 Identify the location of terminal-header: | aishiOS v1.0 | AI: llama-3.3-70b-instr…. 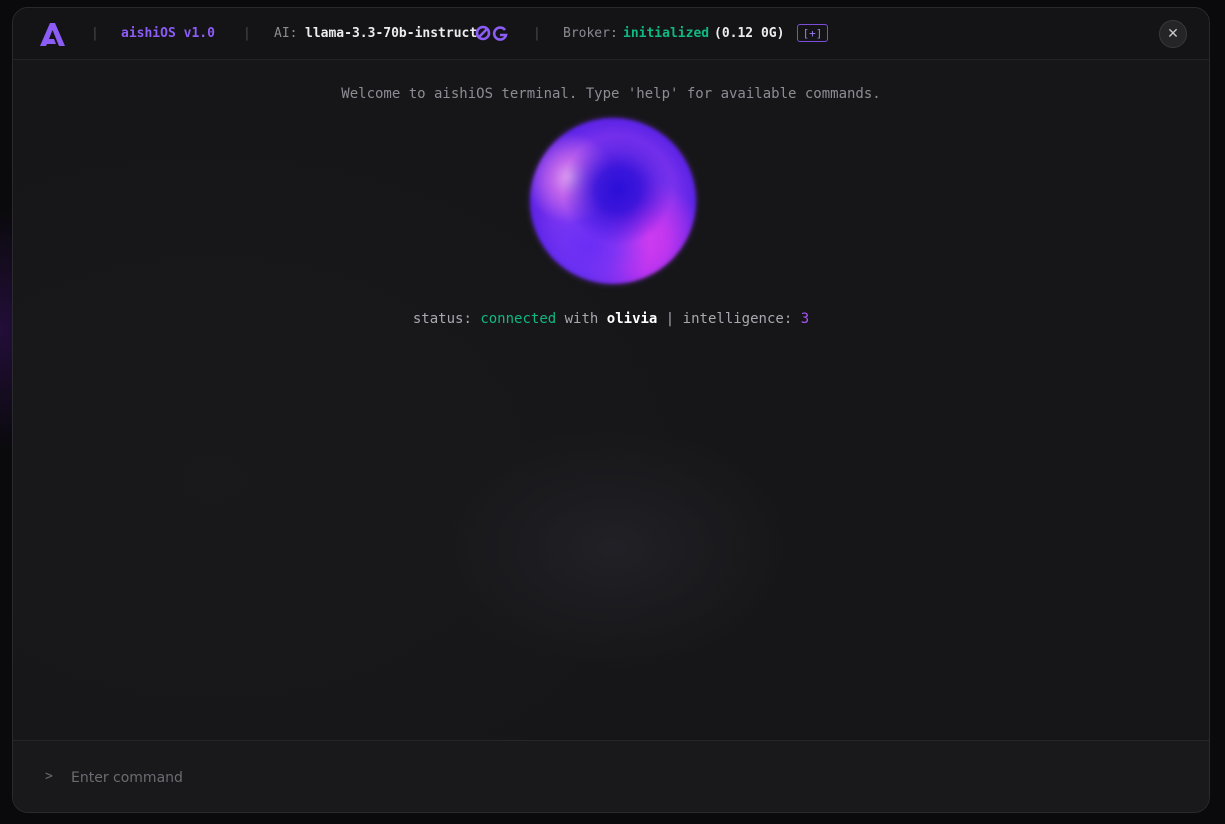
(611, 34).